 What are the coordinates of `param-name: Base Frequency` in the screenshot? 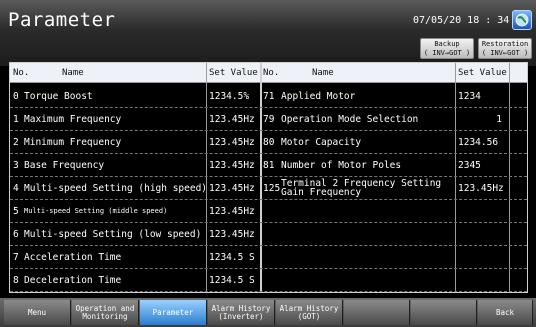 It's located at (64, 165).